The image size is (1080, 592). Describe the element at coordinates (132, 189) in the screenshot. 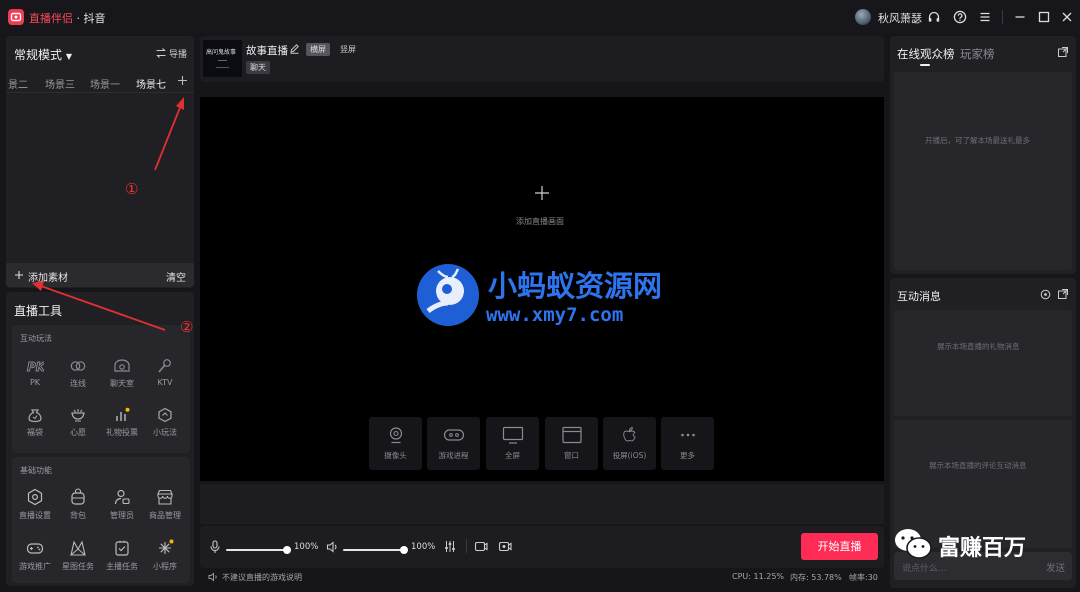

I see `annotation-label-1: ①` at that location.